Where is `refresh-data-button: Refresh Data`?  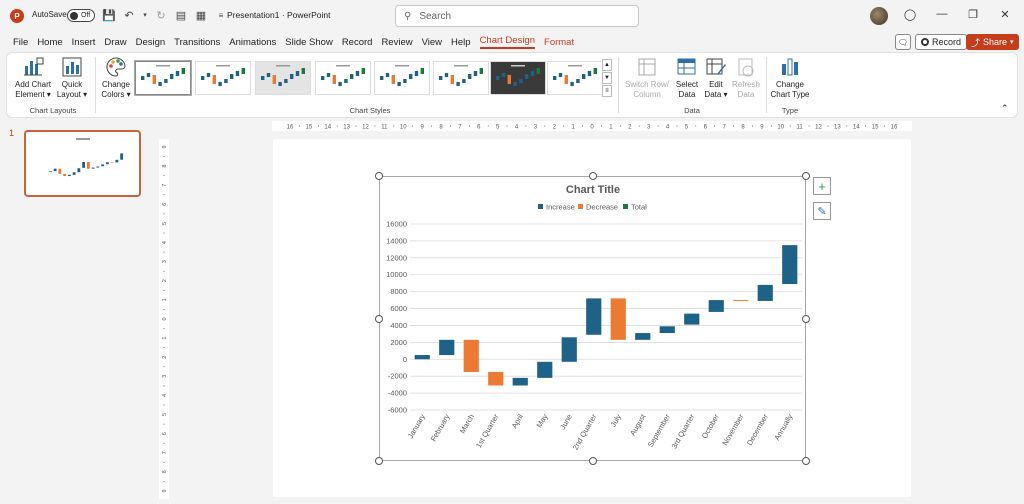
refresh-data-button: Refresh Data is located at coordinates (746, 78).